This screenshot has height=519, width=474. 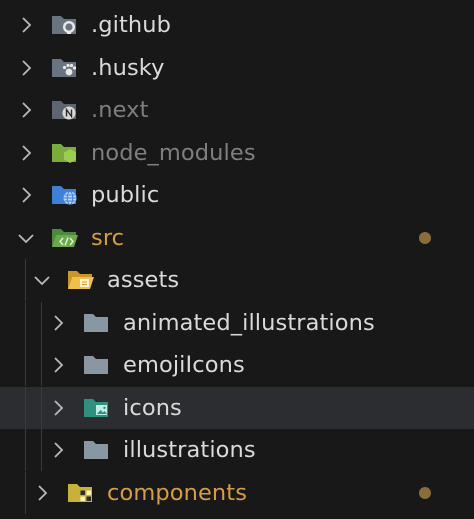 I want to click on husky-folder-icon, so click(x=65, y=68).